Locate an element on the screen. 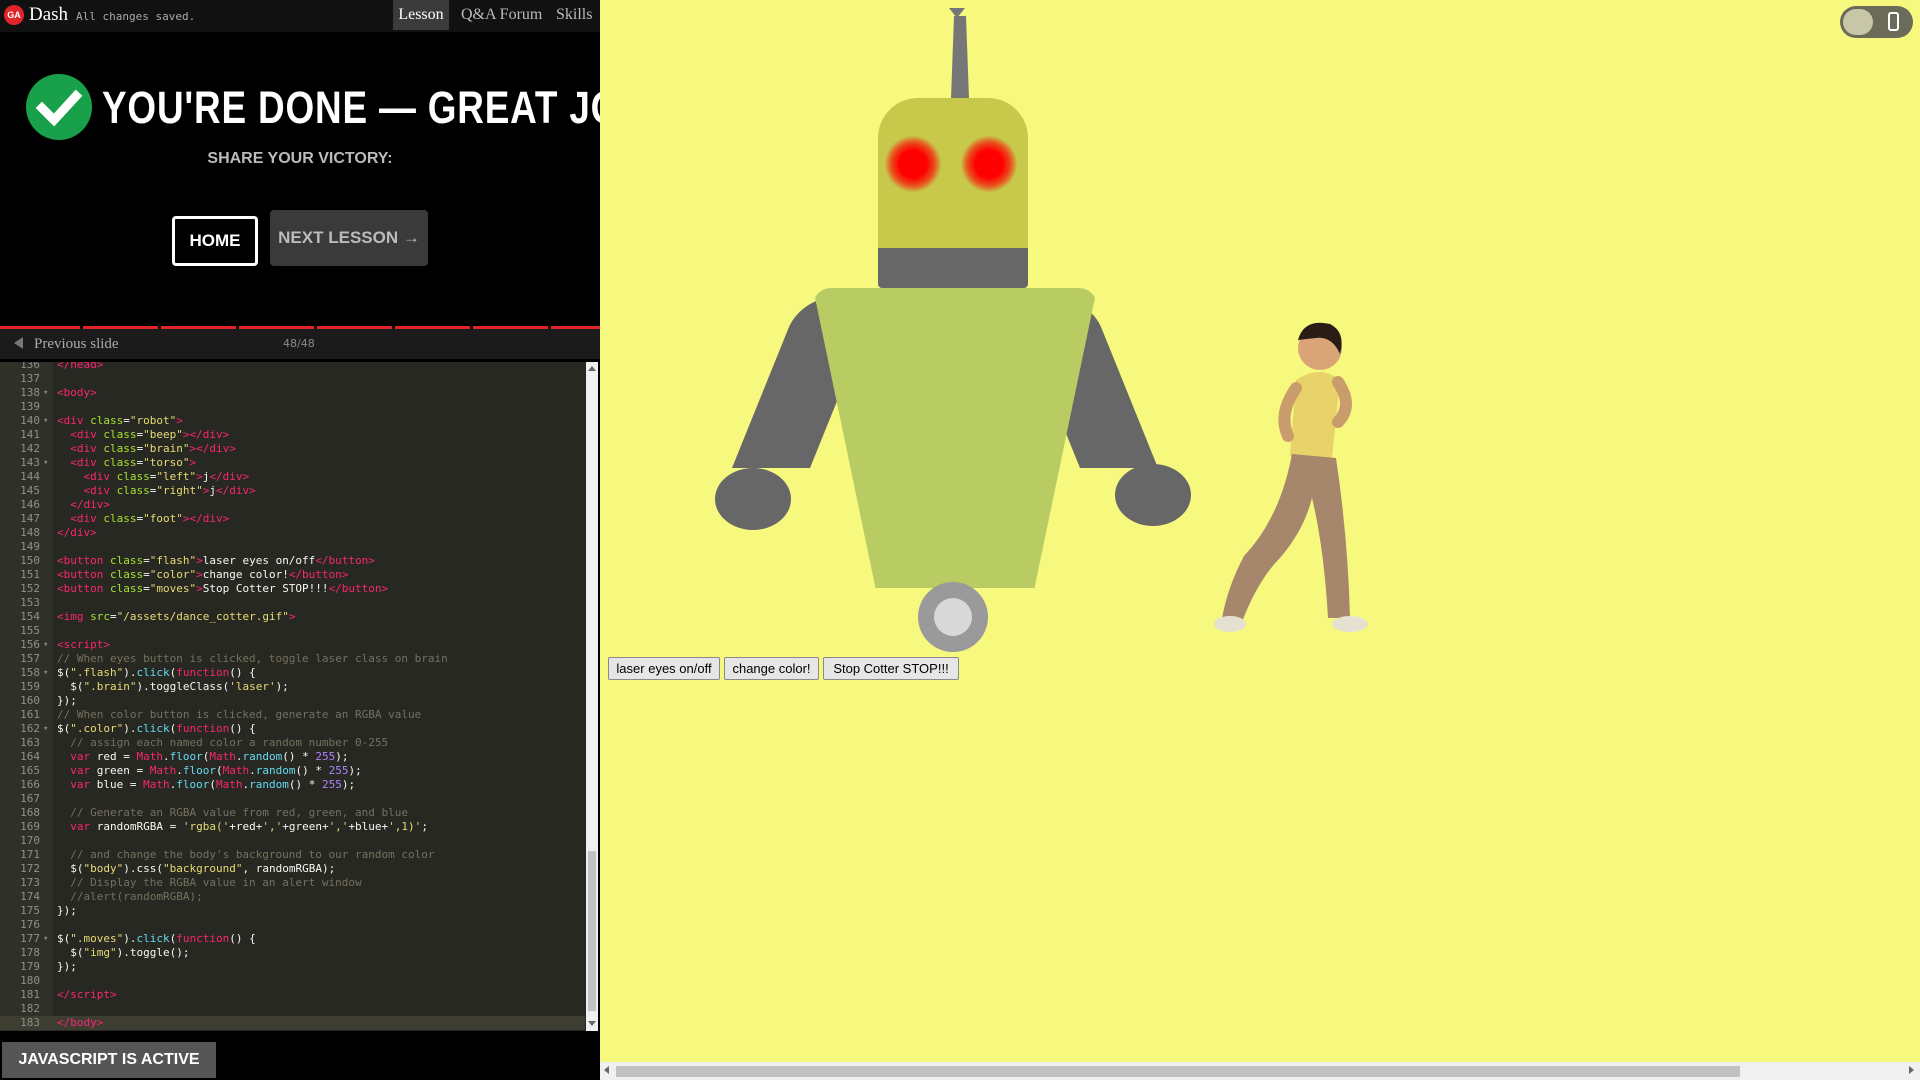 The height and width of the screenshot is (1080, 1920). code-line: 180 is located at coordinates (292, 981).